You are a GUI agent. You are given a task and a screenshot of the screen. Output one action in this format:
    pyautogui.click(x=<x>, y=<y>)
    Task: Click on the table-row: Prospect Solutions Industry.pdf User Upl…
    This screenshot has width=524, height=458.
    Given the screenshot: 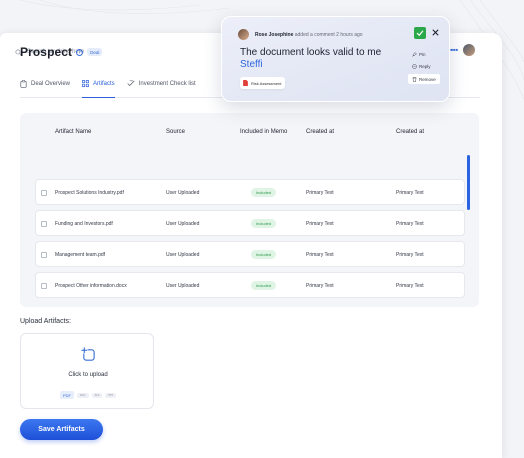 What is the action you would take?
    pyautogui.click(x=250, y=192)
    